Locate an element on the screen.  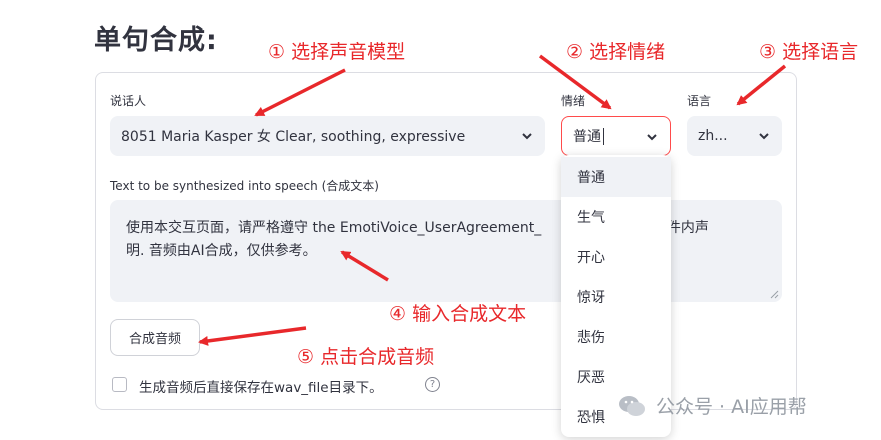
watermark: 公众号 · AI应用帮 is located at coordinates (712, 405).